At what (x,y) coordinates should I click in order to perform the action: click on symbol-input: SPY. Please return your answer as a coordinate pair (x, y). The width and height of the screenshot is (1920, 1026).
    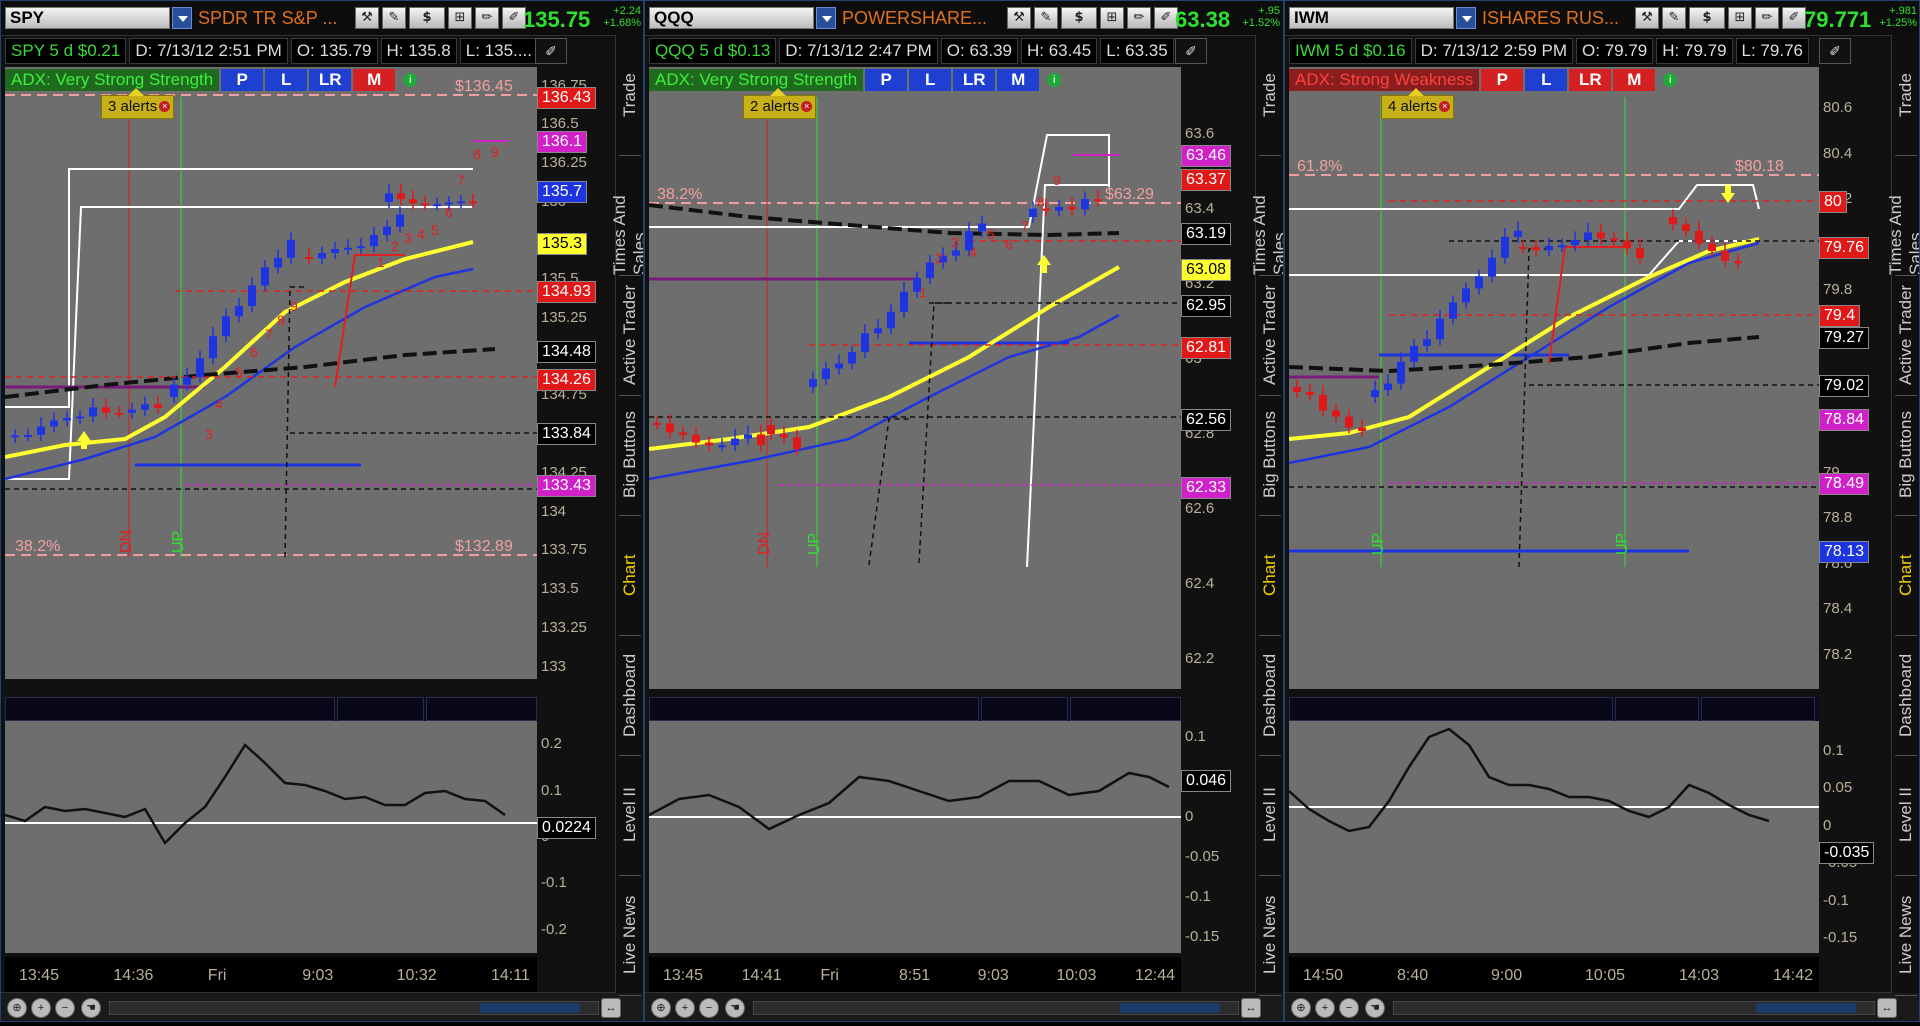
    Looking at the image, I should click on (87, 18).